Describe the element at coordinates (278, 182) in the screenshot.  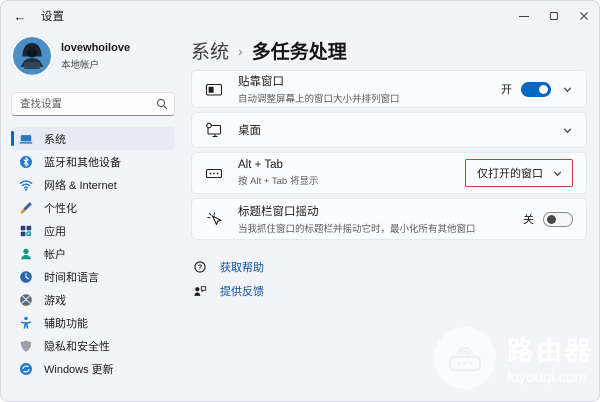
I see `card-subtitle: 按 Alt + Tab 将显示` at that location.